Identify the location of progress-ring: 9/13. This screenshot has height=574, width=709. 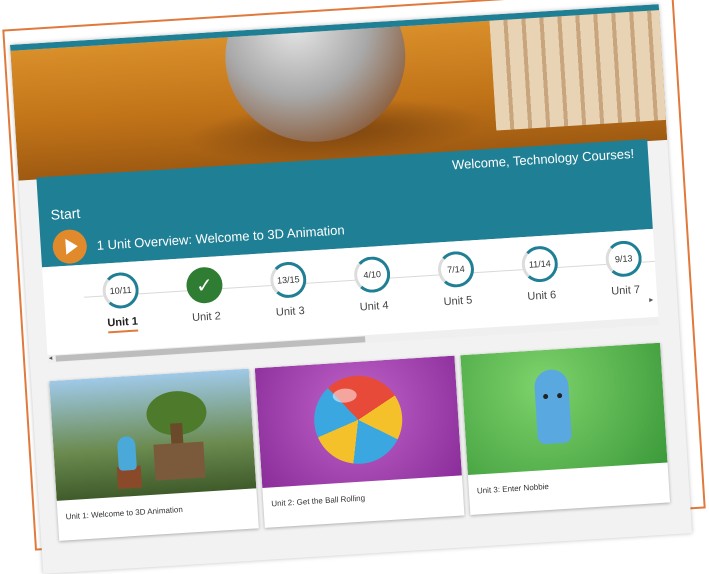
(623, 258).